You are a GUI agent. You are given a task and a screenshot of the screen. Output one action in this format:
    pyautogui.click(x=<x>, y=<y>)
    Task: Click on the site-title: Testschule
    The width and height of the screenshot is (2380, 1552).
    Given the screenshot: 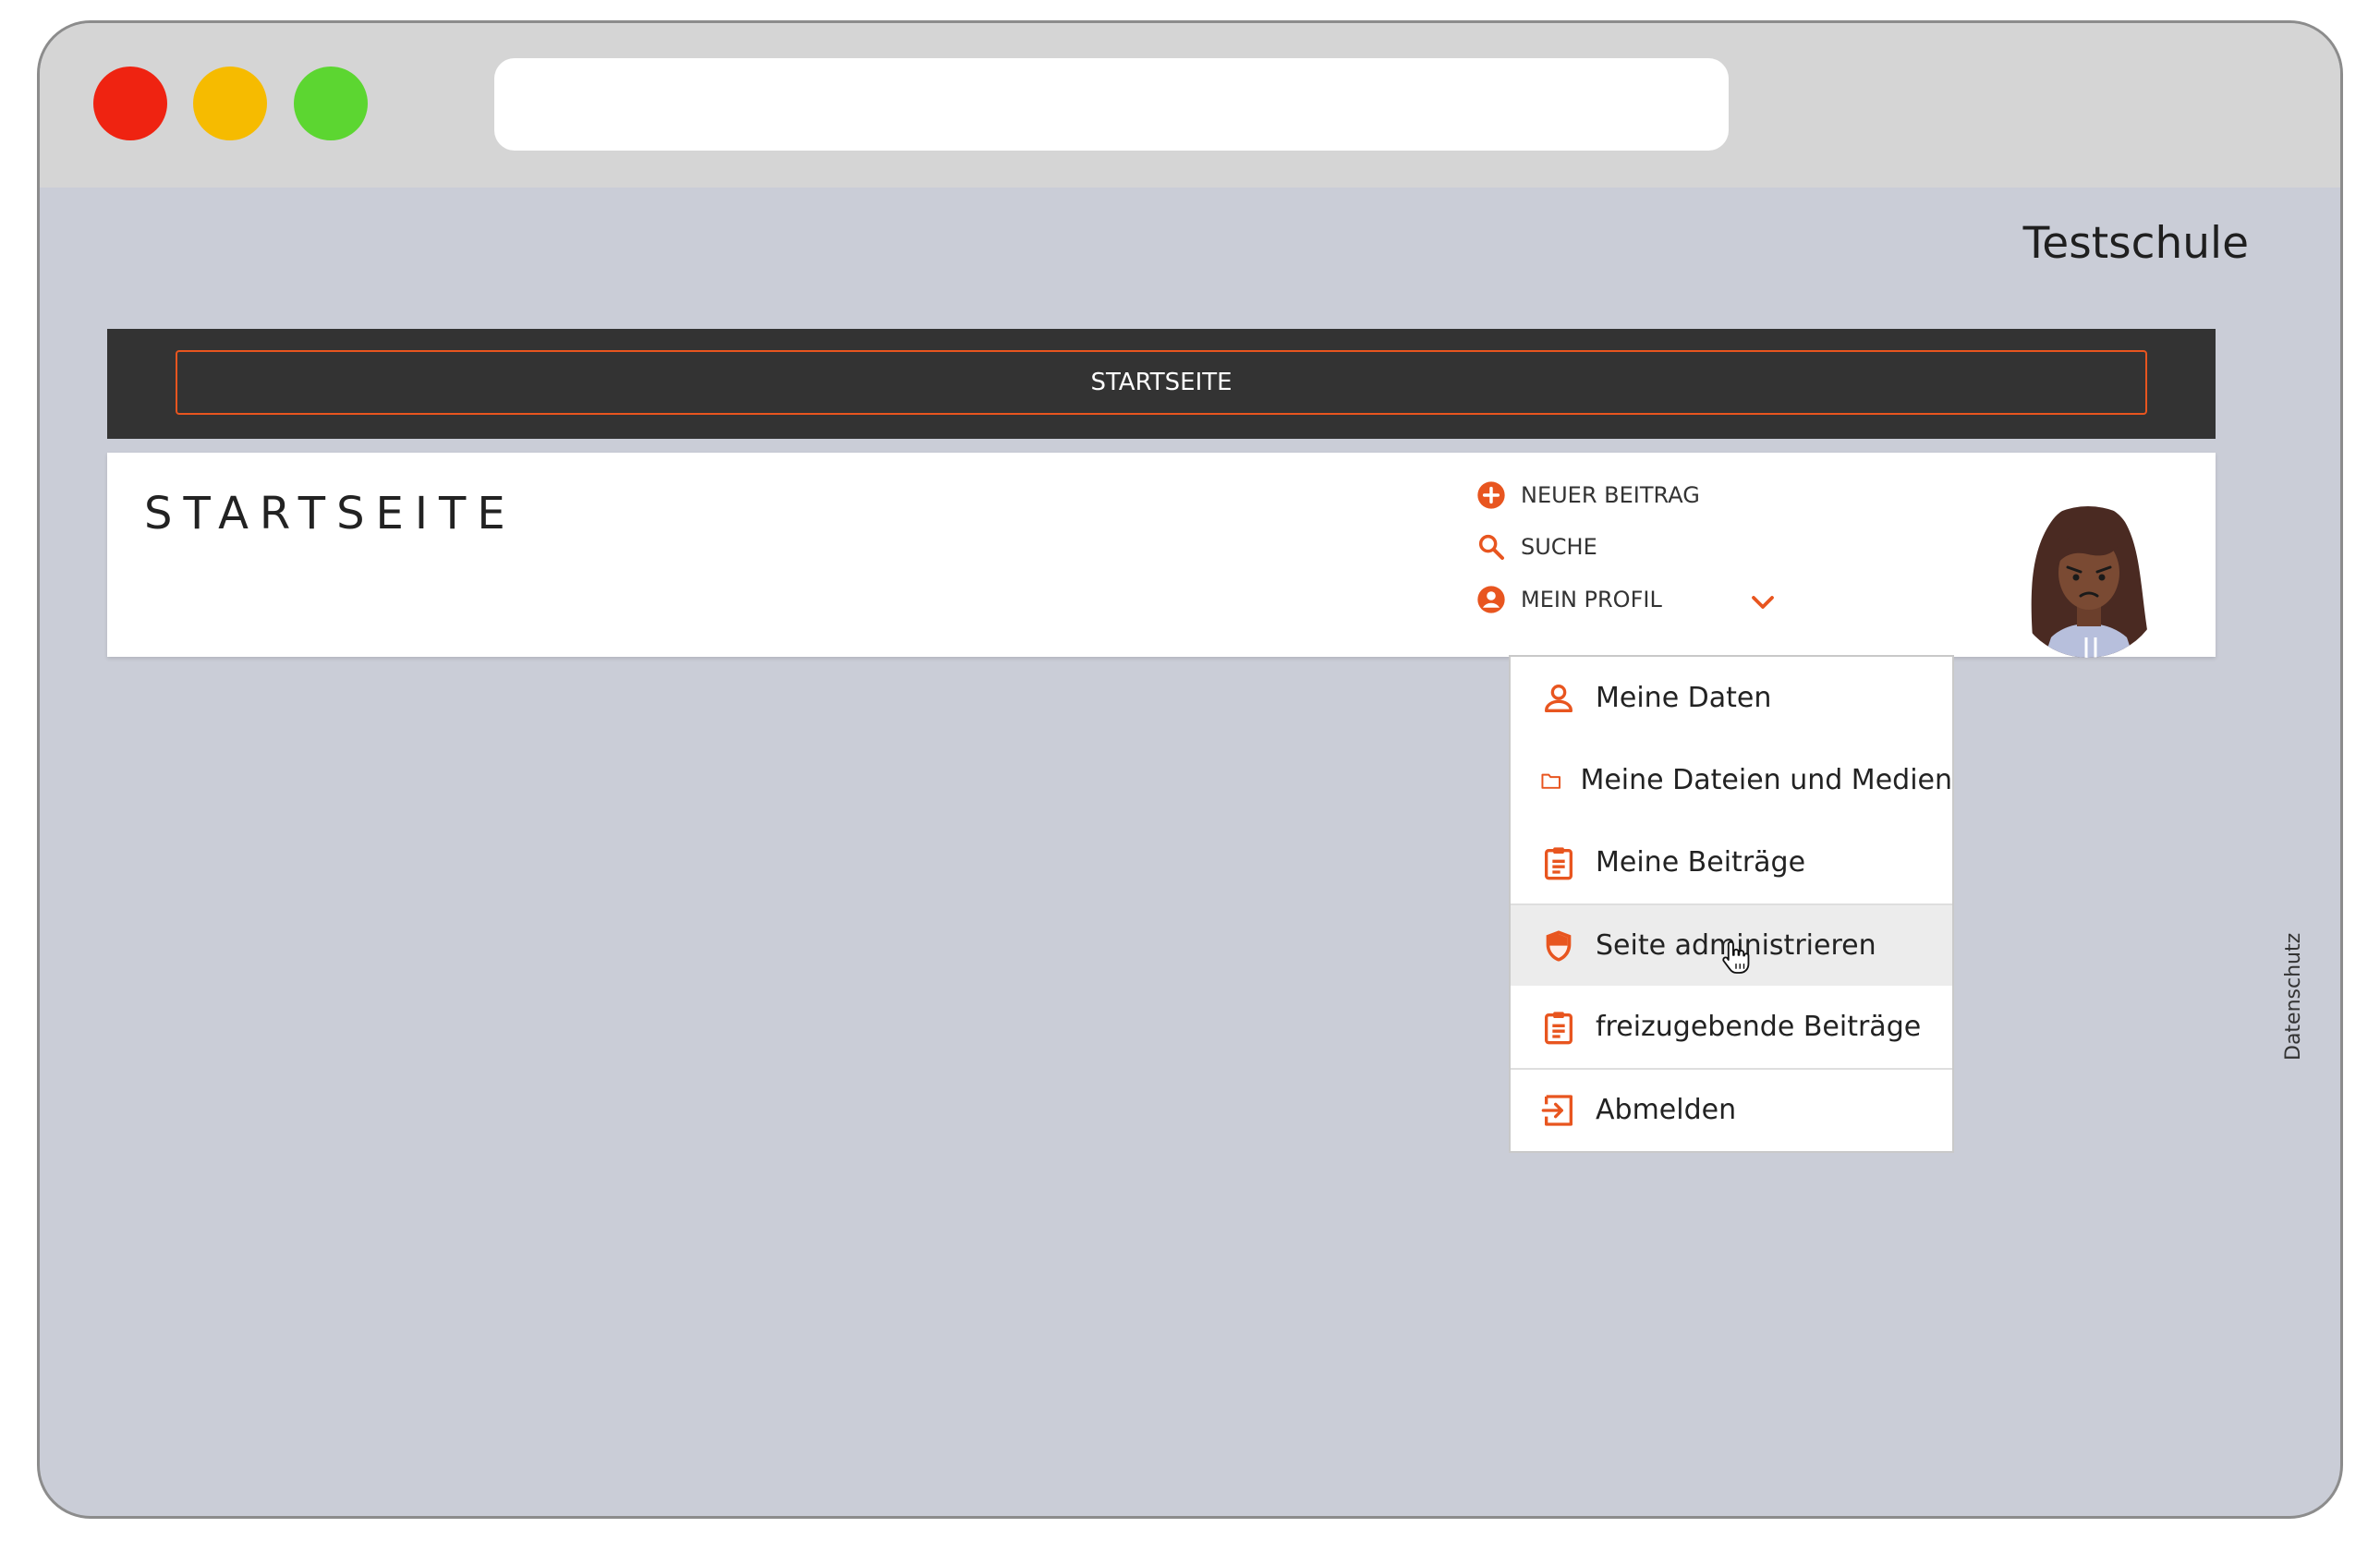 What is the action you would take?
    pyautogui.click(x=2135, y=243)
    